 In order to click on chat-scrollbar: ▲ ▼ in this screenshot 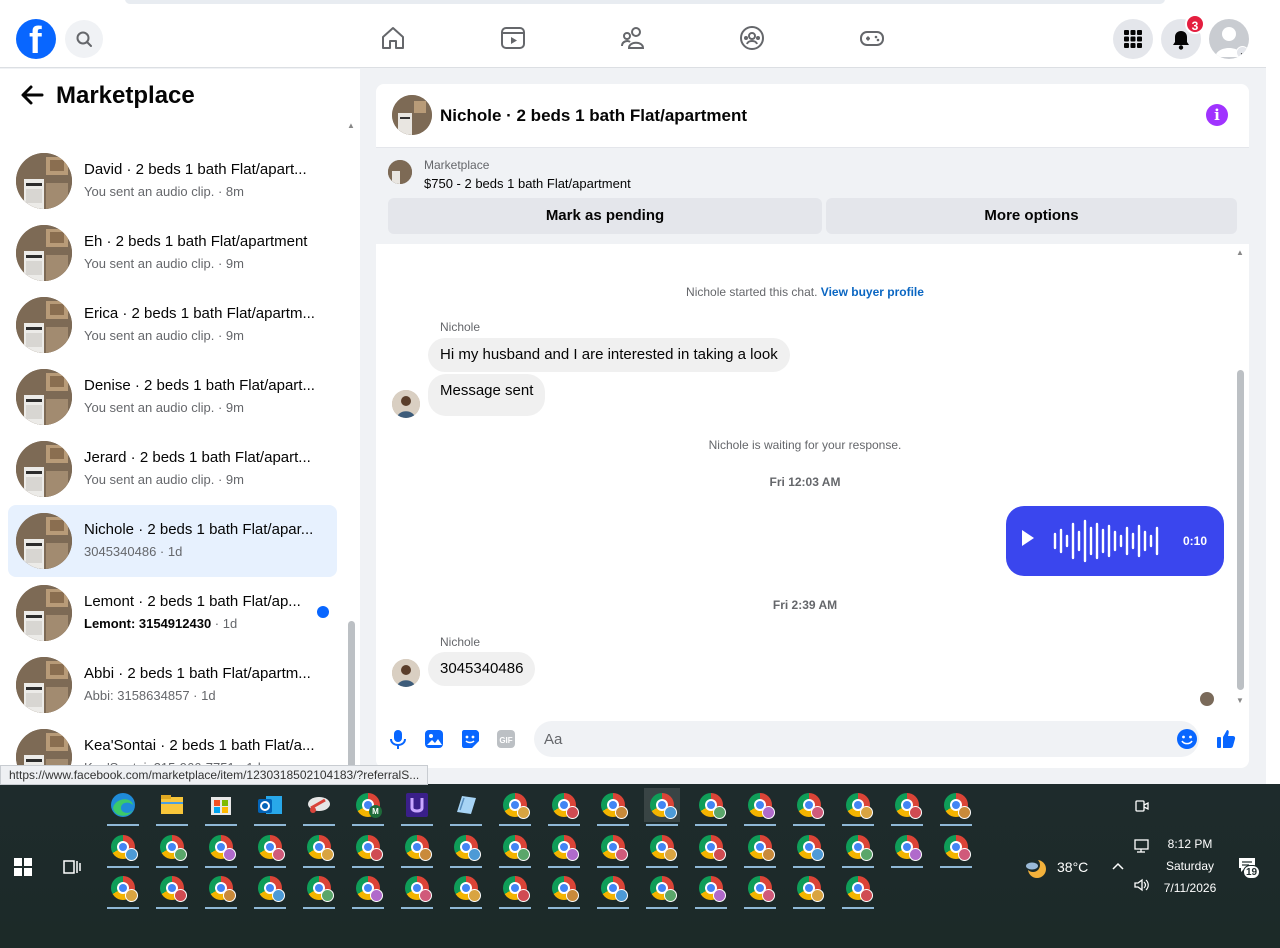, I will do `click(1240, 476)`.